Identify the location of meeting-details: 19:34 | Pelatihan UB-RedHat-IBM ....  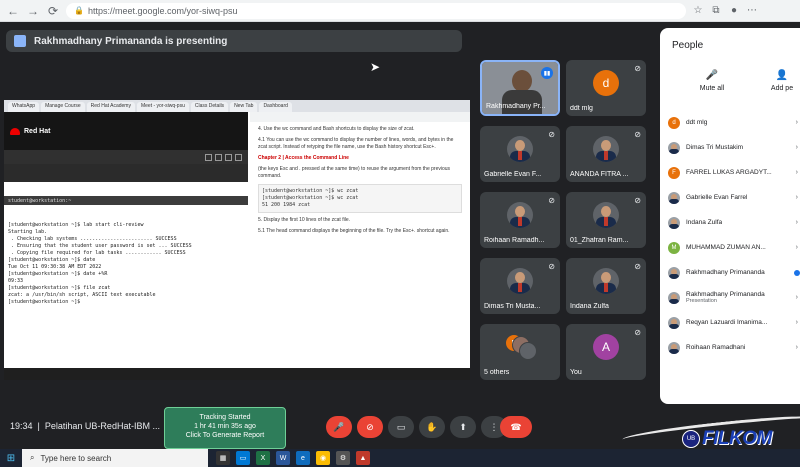
(85, 426).